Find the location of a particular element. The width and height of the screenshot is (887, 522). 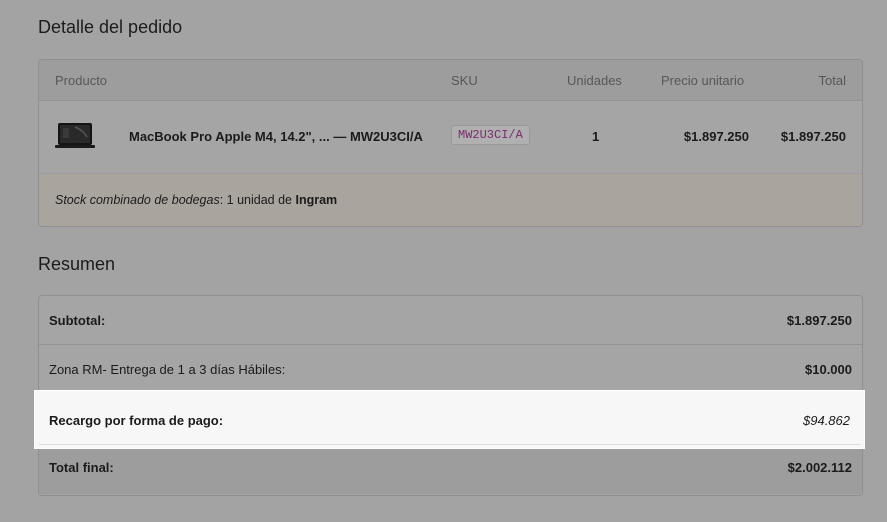

column-header-sku: SKU is located at coordinates (464, 80).